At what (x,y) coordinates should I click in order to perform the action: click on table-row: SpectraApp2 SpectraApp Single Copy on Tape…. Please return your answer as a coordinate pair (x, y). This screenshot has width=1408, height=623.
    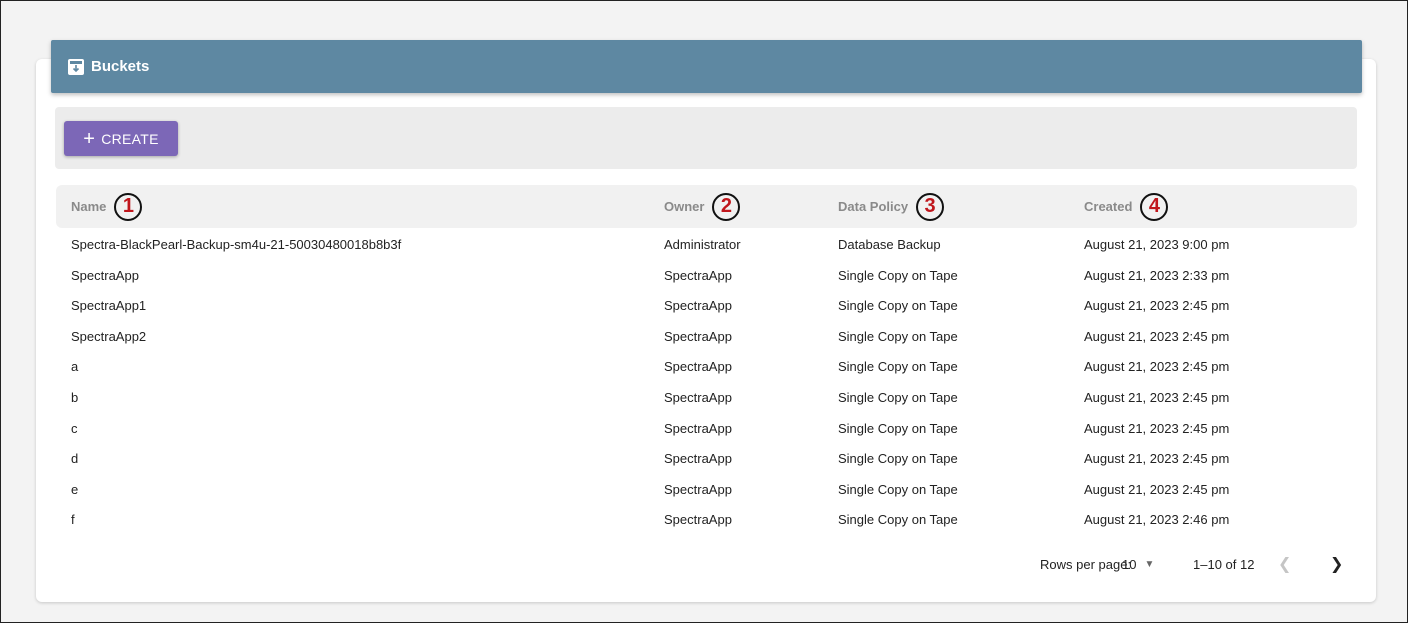
    Looking at the image, I should click on (706, 336).